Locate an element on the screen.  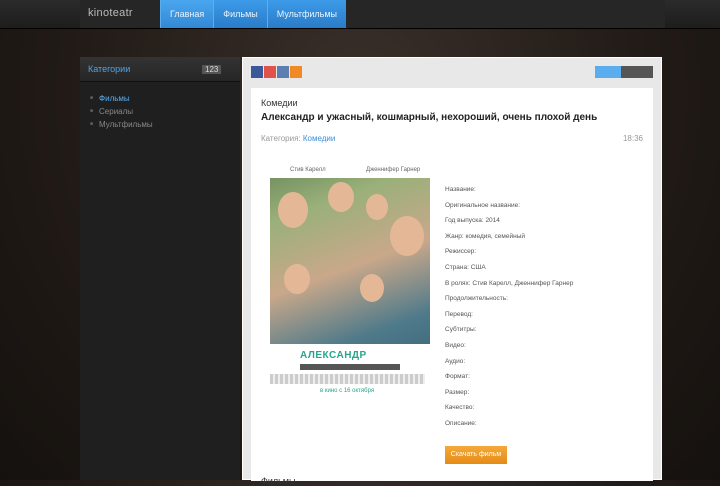
info-line: Качество: is located at coordinates (460, 408).